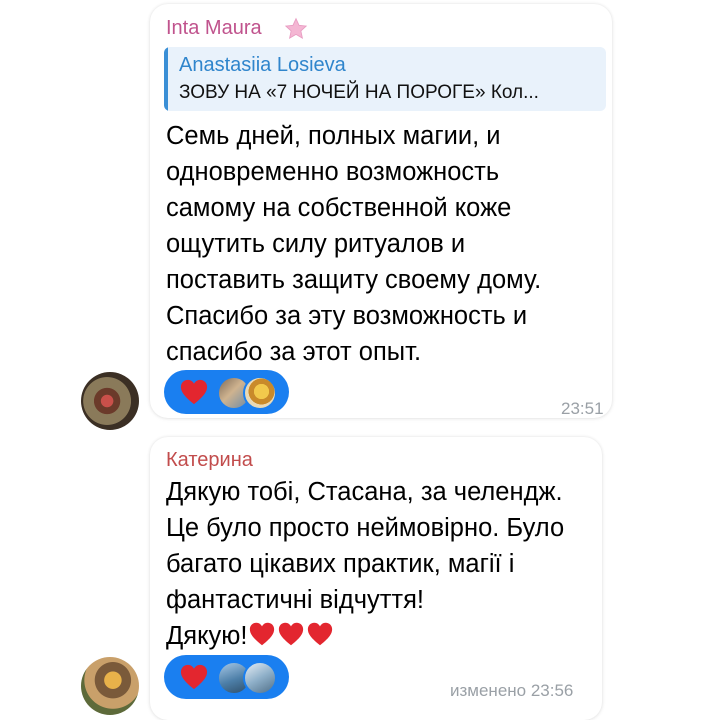 This screenshot has height=720, width=720. I want to click on message-time: изменено 23:56, so click(512, 690).